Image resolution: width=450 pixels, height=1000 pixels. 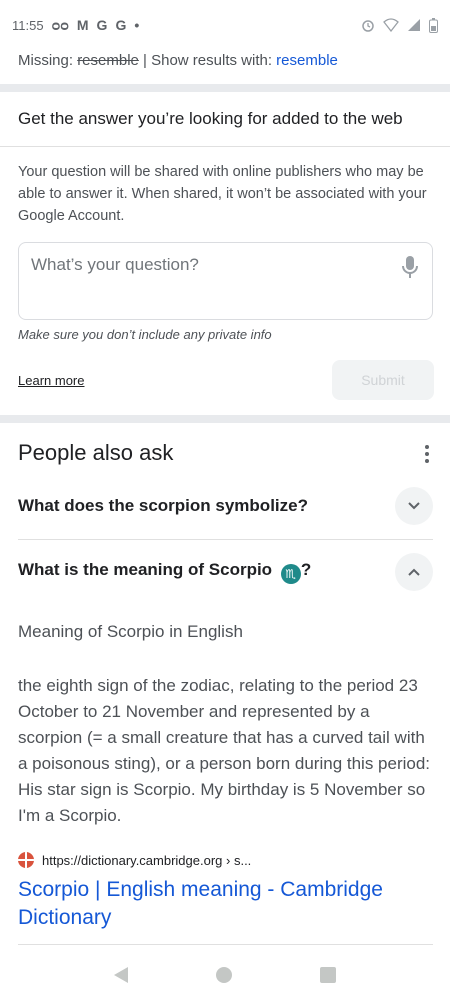 I want to click on chevron-up-icon, so click(x=414, y=572).